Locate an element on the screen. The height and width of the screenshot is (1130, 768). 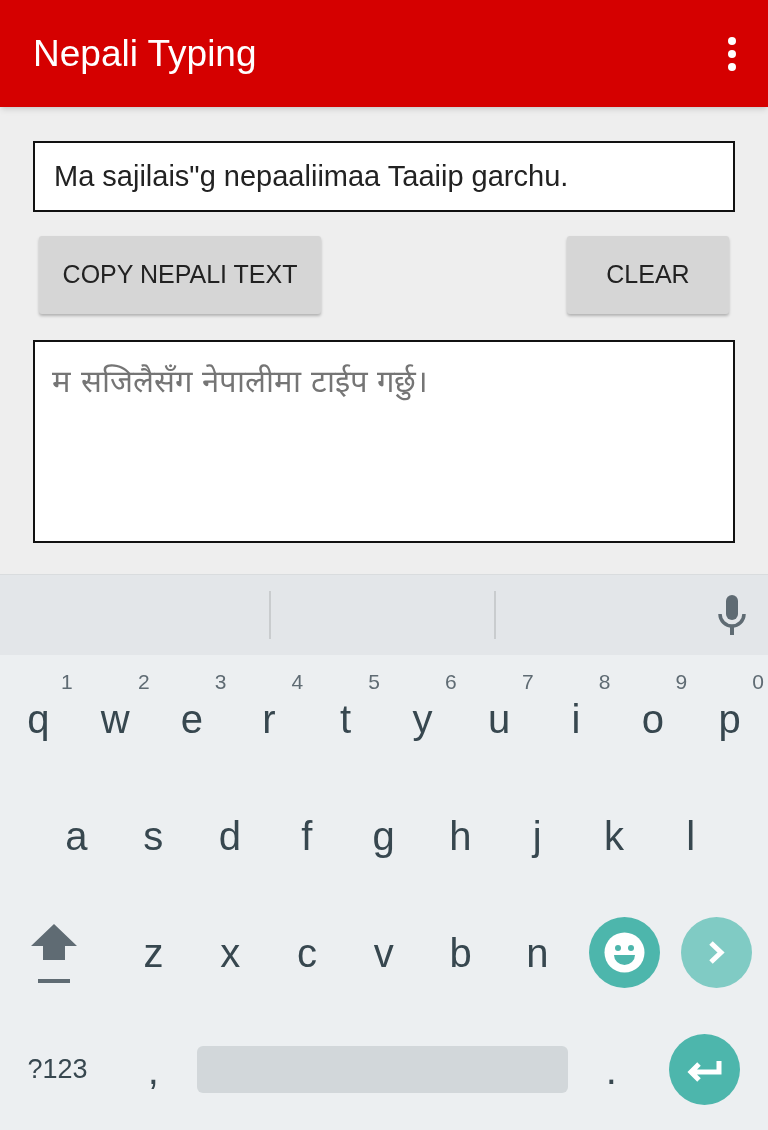
next-button is located at coordinates (717, 952).